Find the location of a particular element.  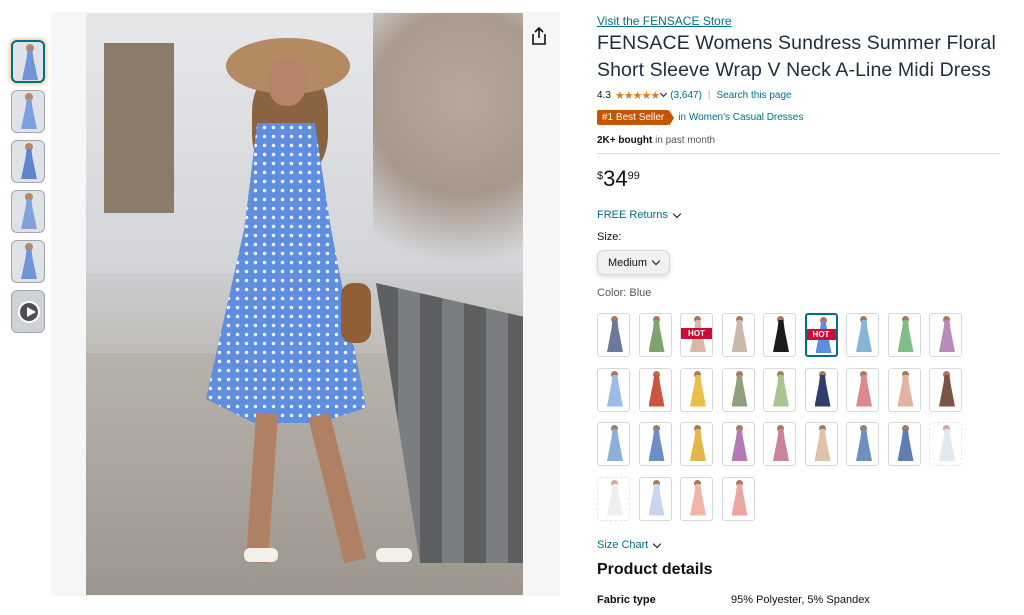

price-fraction: 99 is located at coordinates (633, 176).